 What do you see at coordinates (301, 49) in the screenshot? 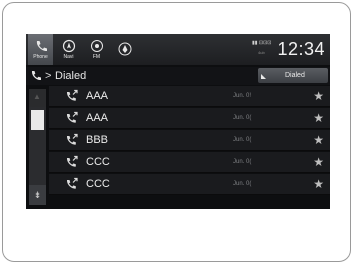
I see `clock: 12:34` at bounding box center [301, 49].